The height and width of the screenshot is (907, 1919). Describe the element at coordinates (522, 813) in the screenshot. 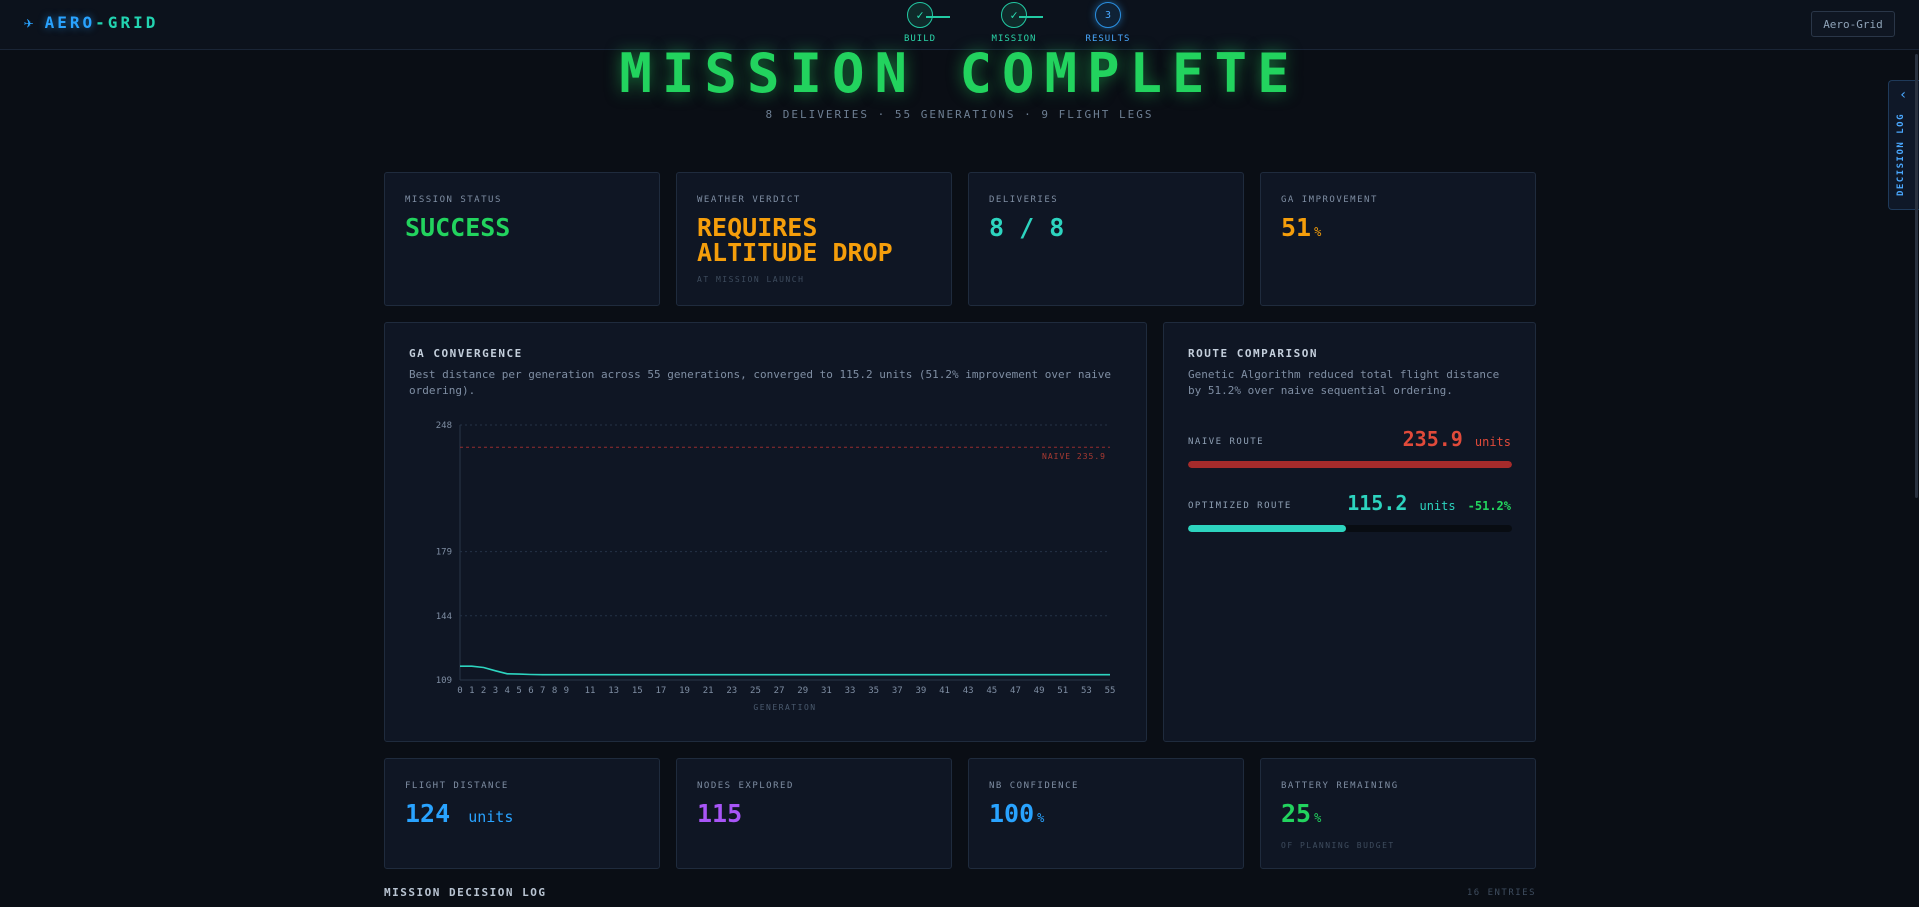

I see `kpi-card-flight-distance: FLIGHT DISTANCE 124 units` at that location.